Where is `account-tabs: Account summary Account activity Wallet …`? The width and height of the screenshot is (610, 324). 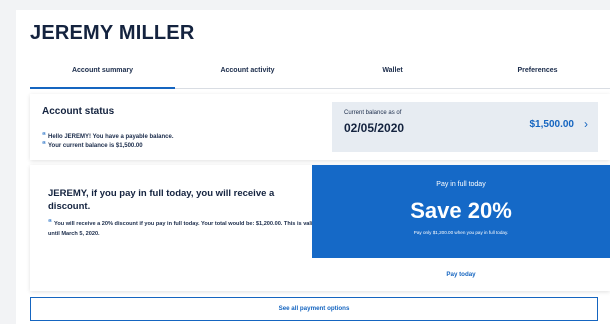 account-tabs: Account summary Account activity Wallet … is located at coordinates (320, 75).